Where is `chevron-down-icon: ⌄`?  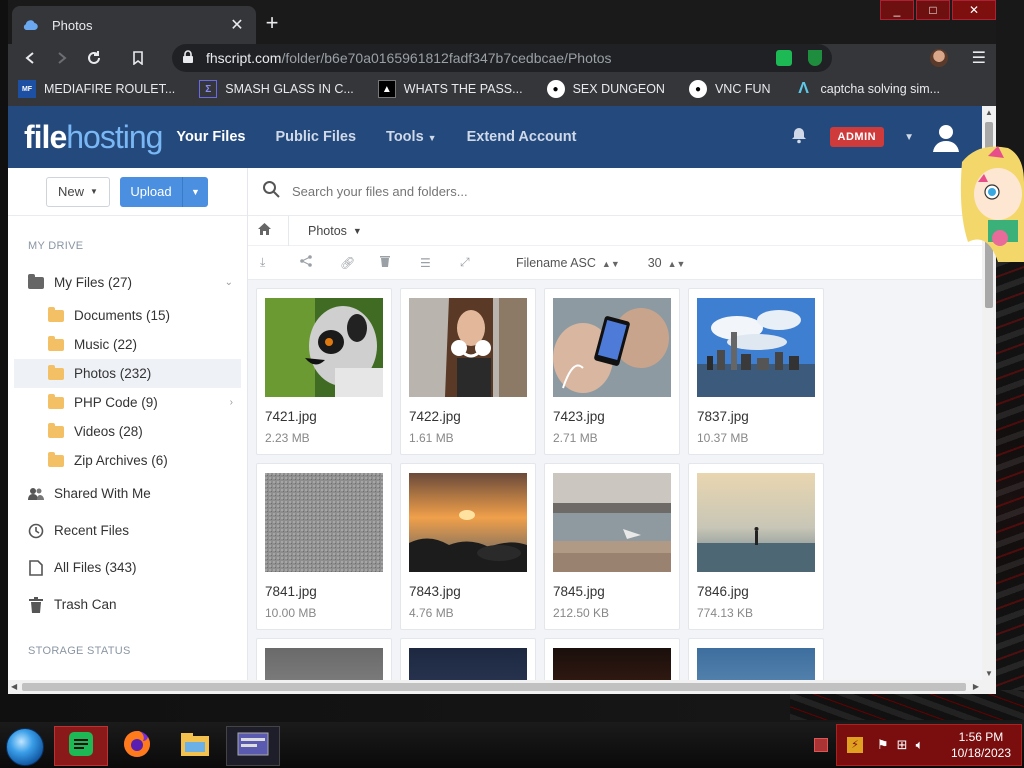 chevron-down-icon: ⌄ is located at coordinates (229, 282).